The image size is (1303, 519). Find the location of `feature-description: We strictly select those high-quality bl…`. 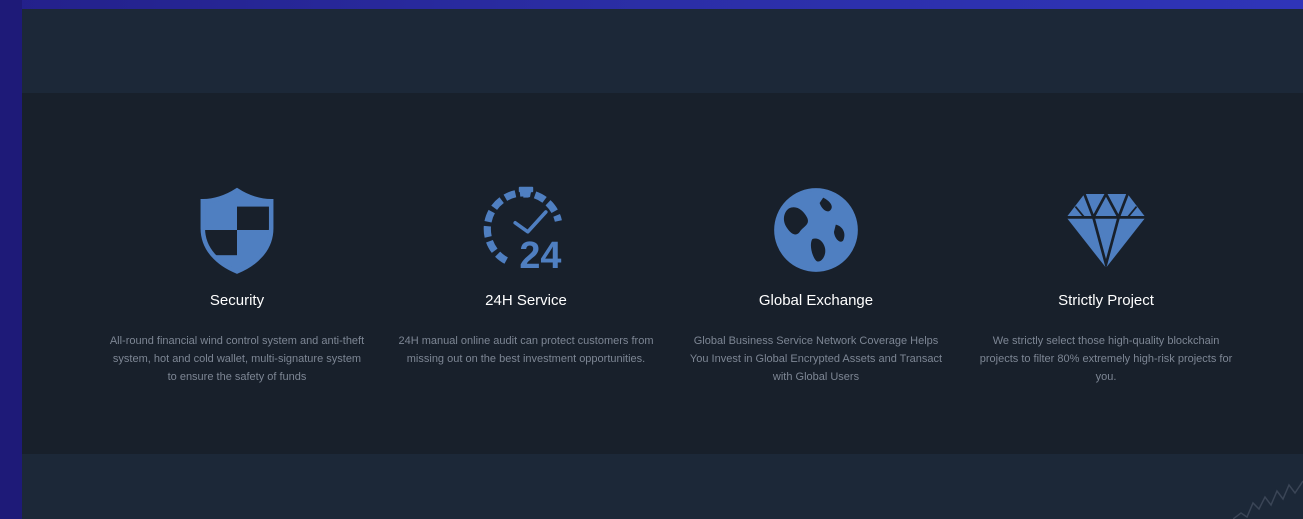

feature-description: We strictly select those high-quality bl… is located at coordinates (1106, 359).